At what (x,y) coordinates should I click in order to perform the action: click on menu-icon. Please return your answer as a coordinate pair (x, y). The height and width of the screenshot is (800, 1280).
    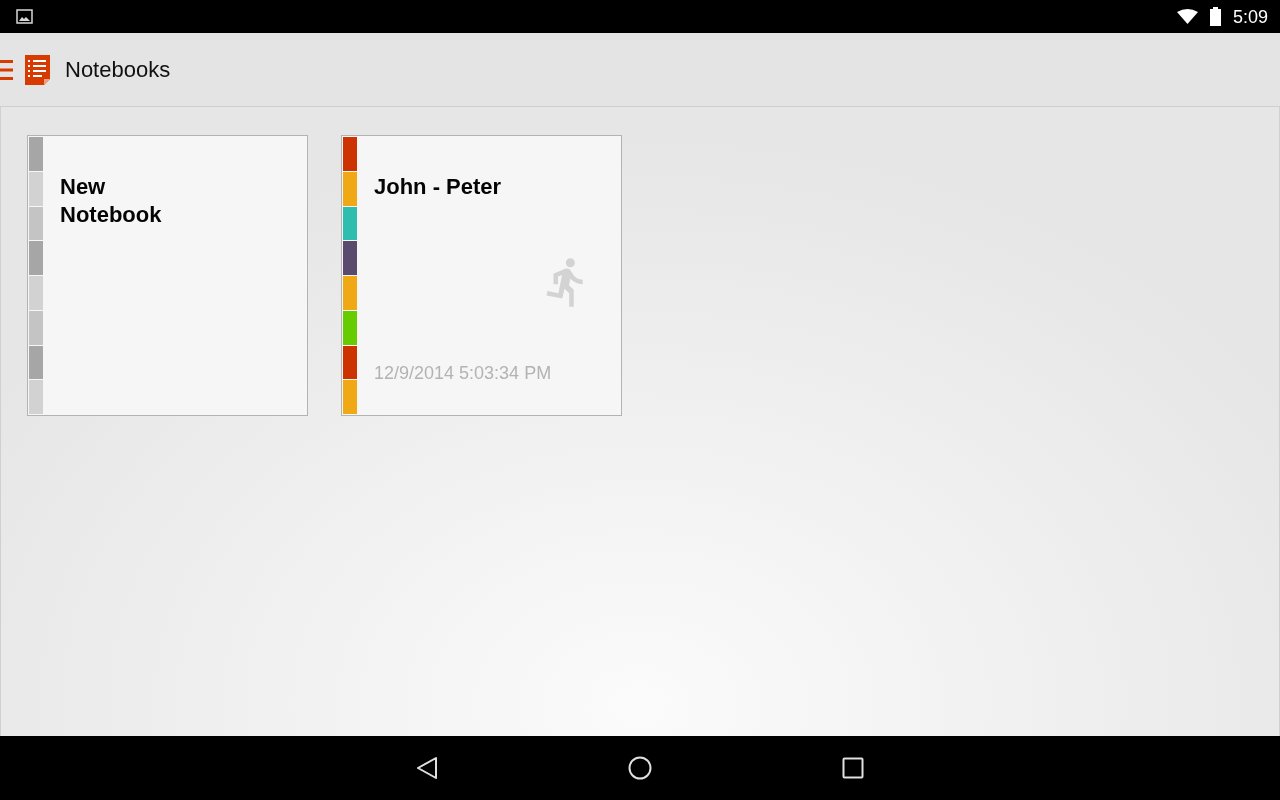
    Looking at the image, I should click on (6, 69).